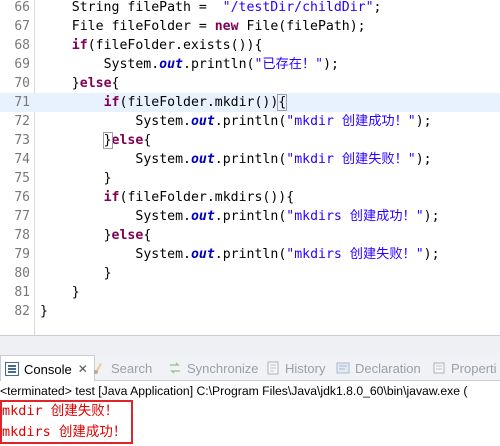 The width and height of the screenshot is (500, 446). I want to click on code-line: 79 System.out.println("mkdirs 创建失败！");, so click(250, 254).